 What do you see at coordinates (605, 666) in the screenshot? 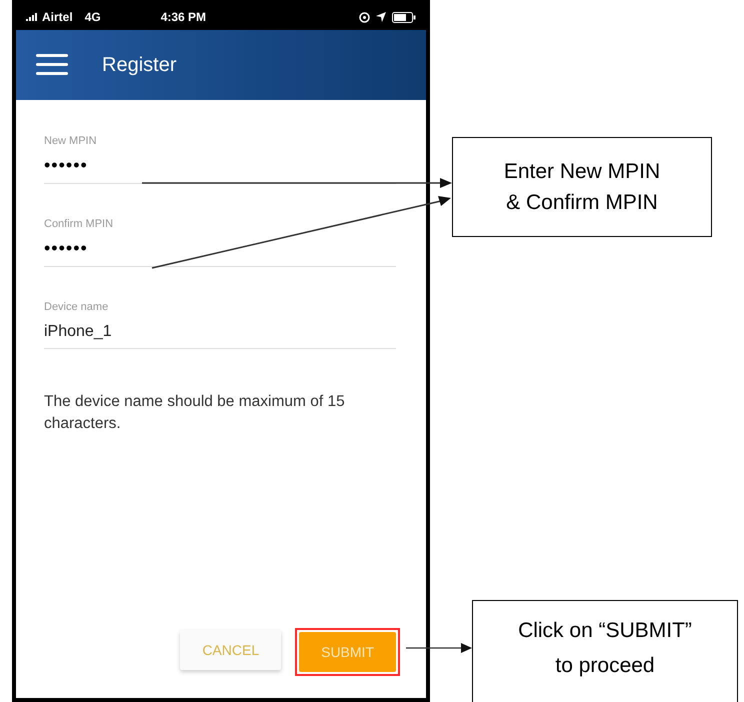
I see `callout-text: to proceed` at bounding box center [605, 666].